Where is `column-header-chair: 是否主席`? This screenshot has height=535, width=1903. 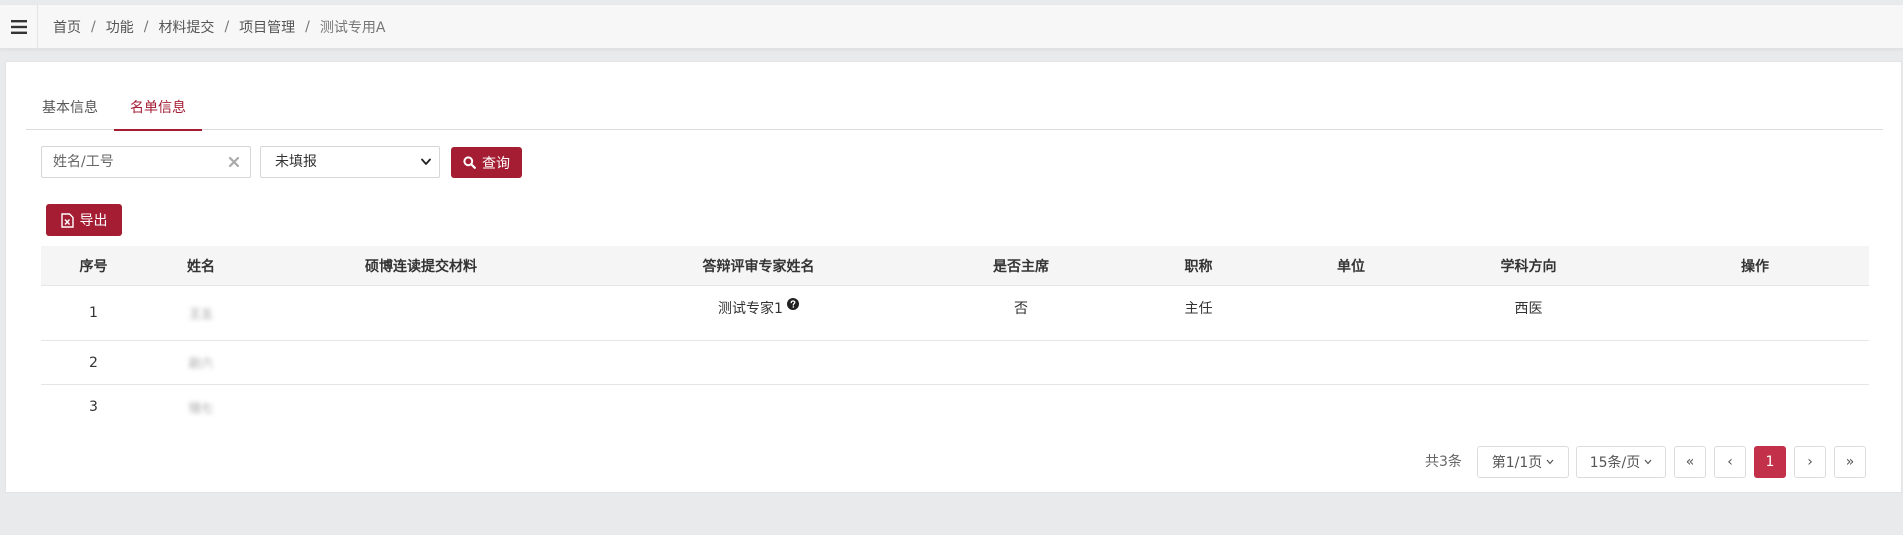 column-header-chair: 是否主席 is located at coordinates (1021, 266).